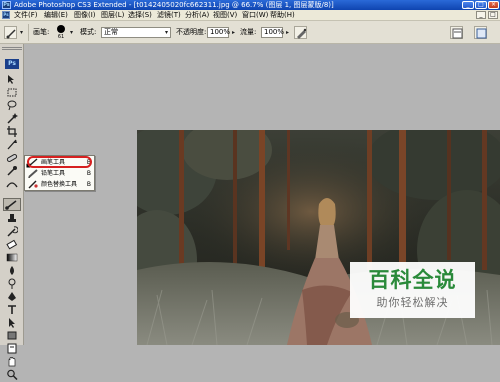 Image resolution: width=500 pixels, height=382 pixels. What do you see at coordinates (412, 280) in the screenshot?
I see `watermark-title: 百科全说` at bounding box center [412, 280].